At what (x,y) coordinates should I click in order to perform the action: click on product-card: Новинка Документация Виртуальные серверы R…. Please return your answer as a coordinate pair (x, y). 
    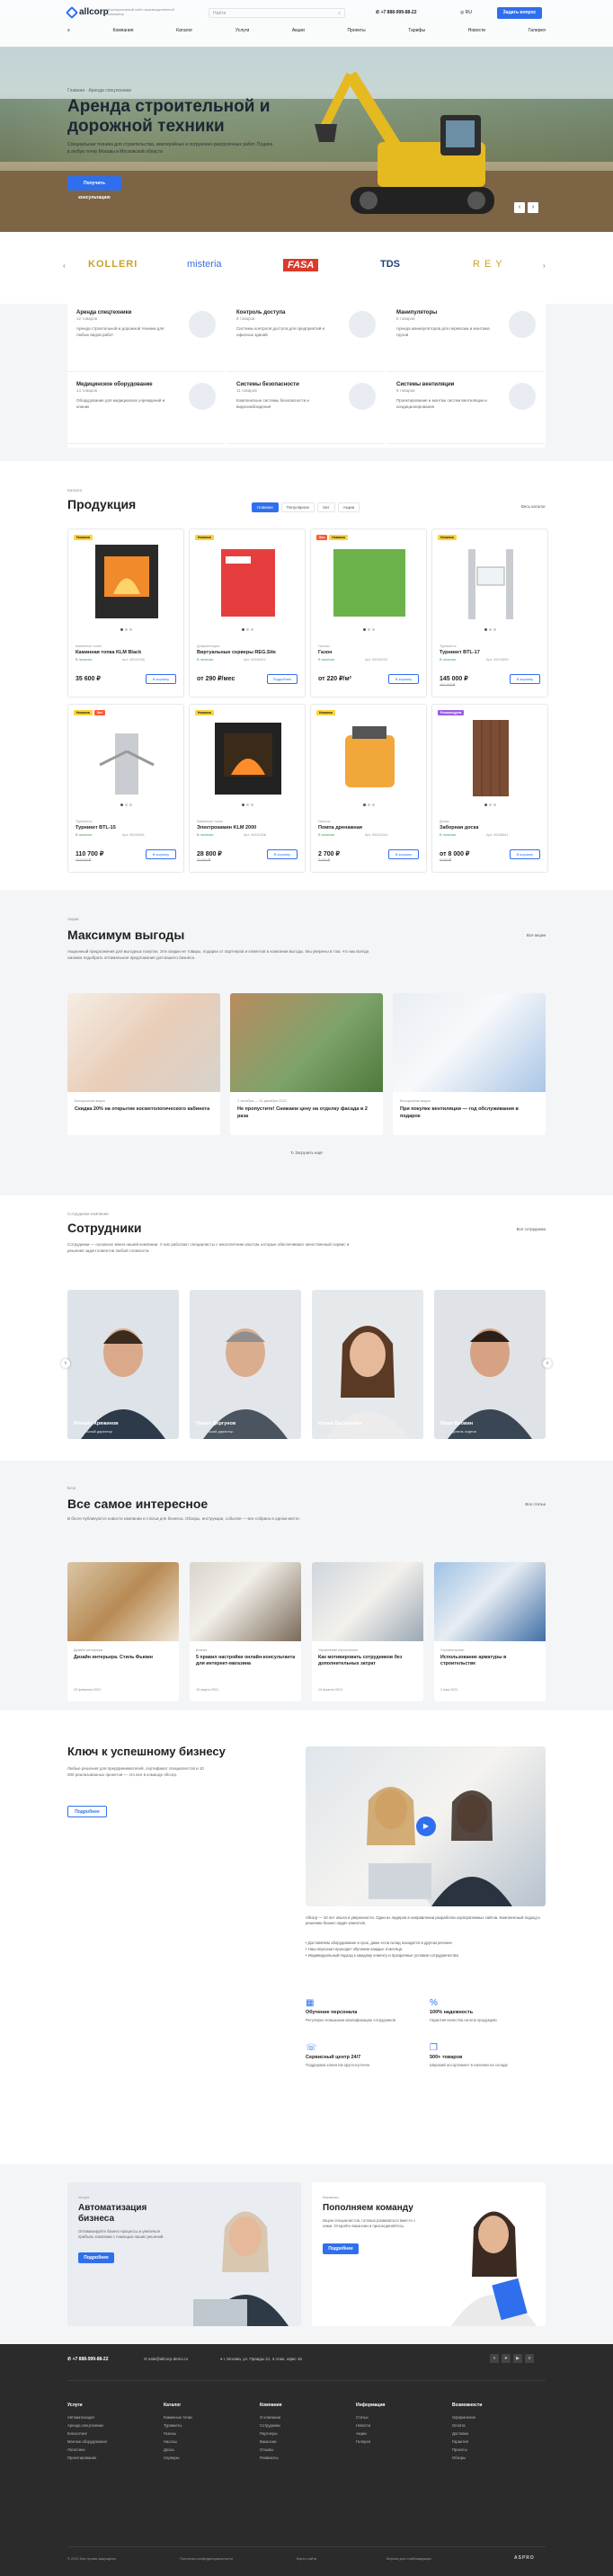
    Looking at the image, I should click on (247, 613).